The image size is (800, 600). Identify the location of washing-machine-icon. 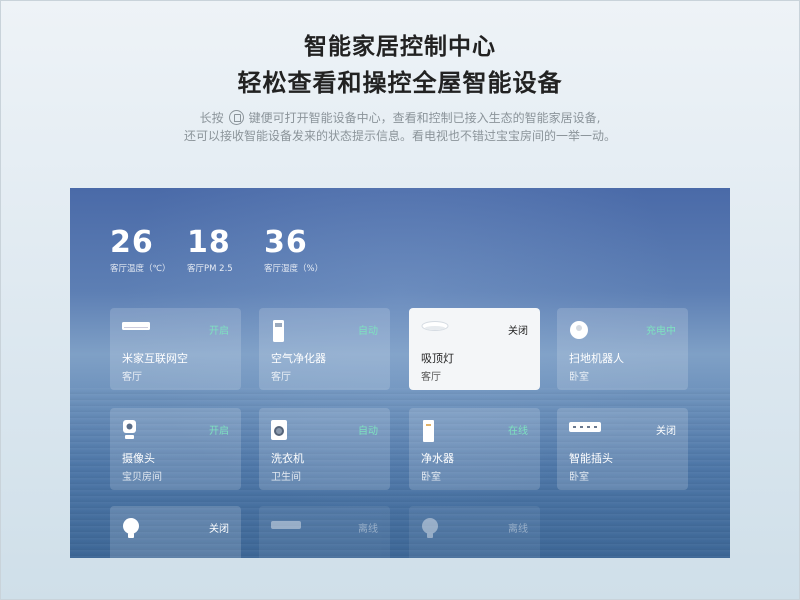
(279, 430).